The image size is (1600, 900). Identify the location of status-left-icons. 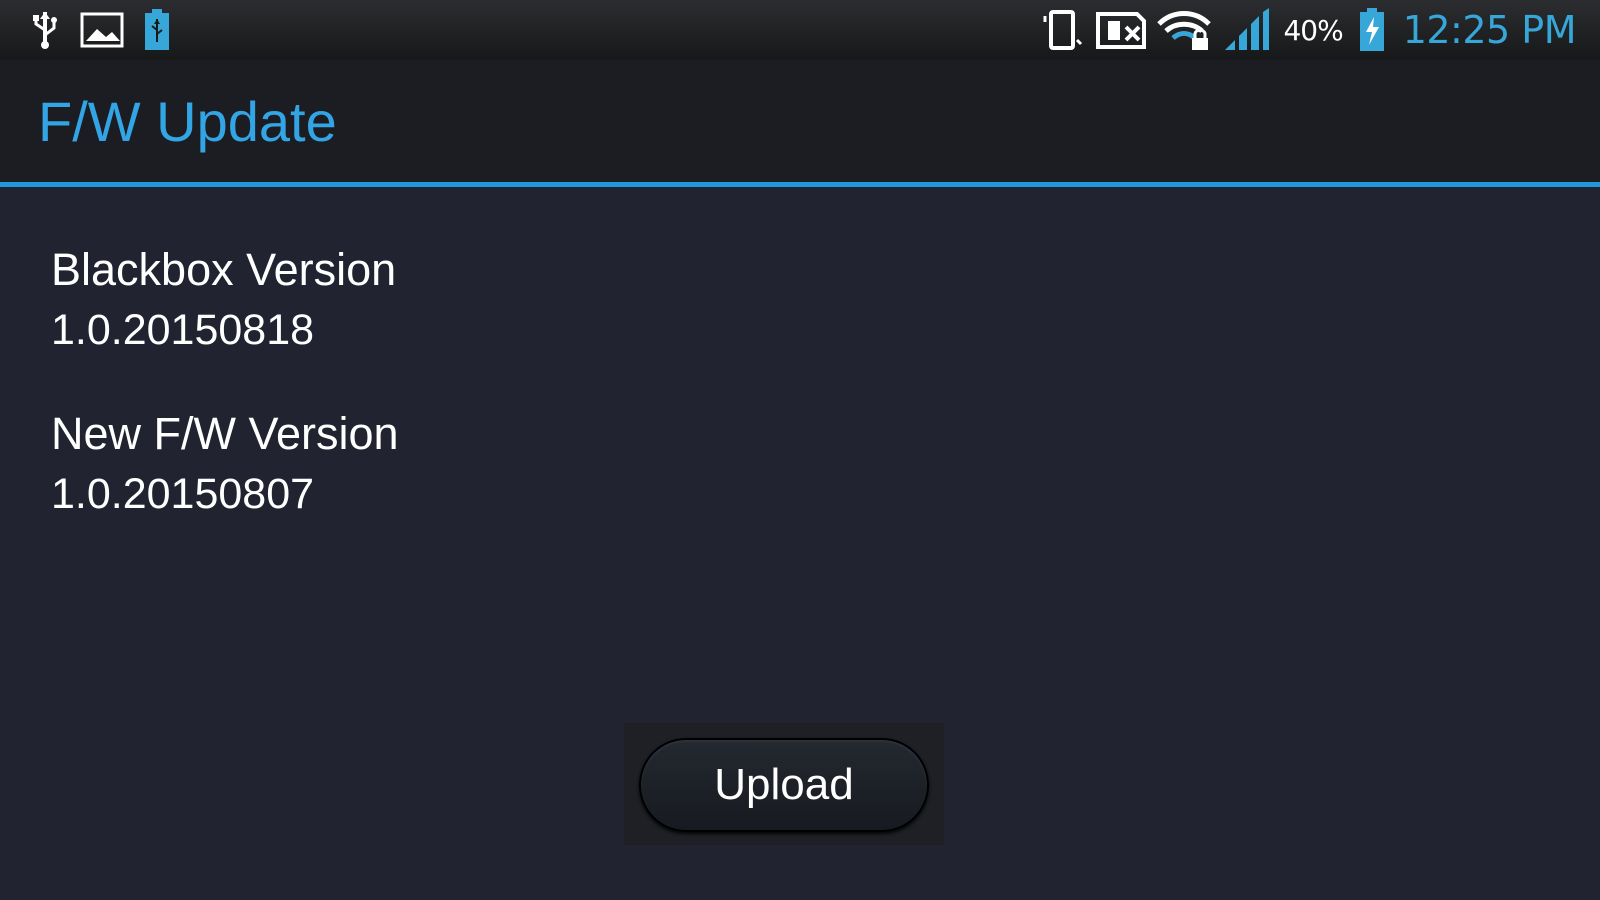
(100, 30).